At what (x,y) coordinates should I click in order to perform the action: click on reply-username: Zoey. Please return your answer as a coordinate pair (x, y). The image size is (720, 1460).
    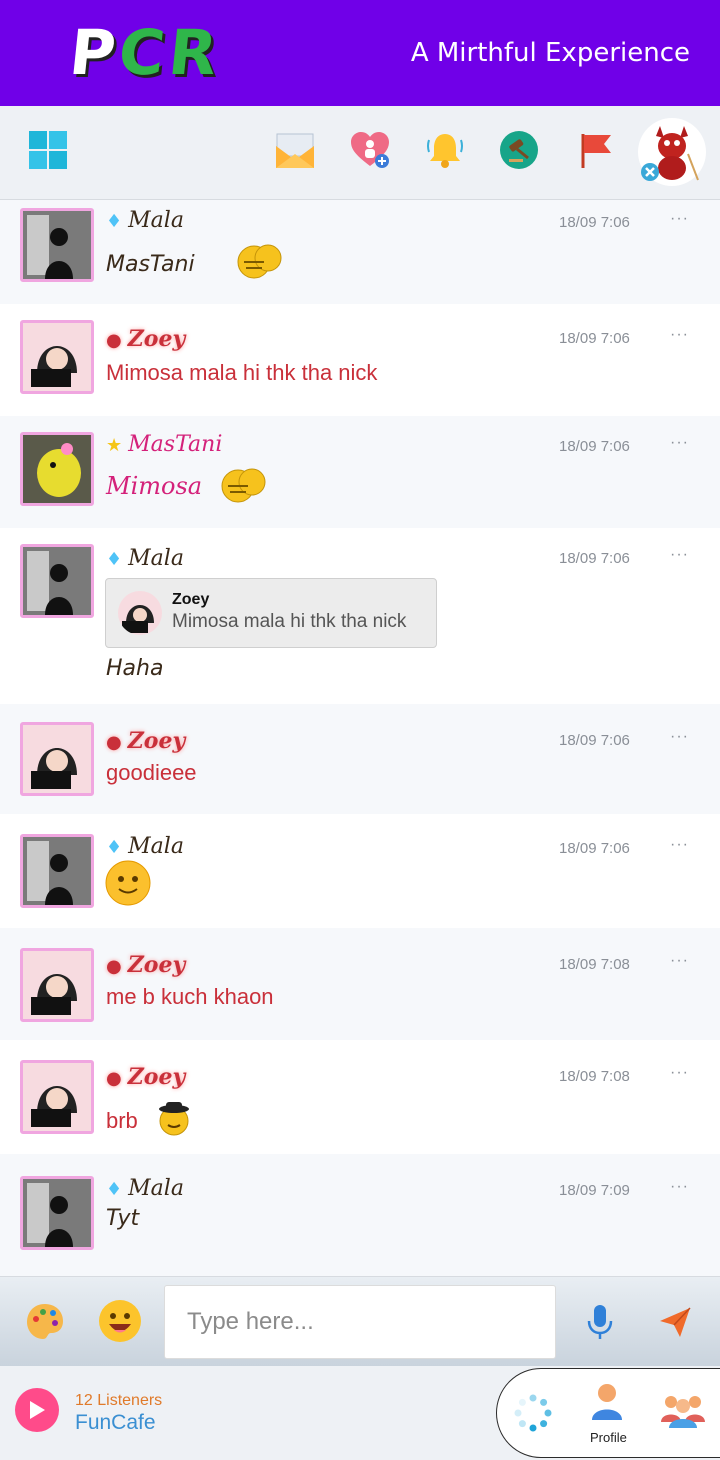
    Looking at the image, I should click on (191, 599).